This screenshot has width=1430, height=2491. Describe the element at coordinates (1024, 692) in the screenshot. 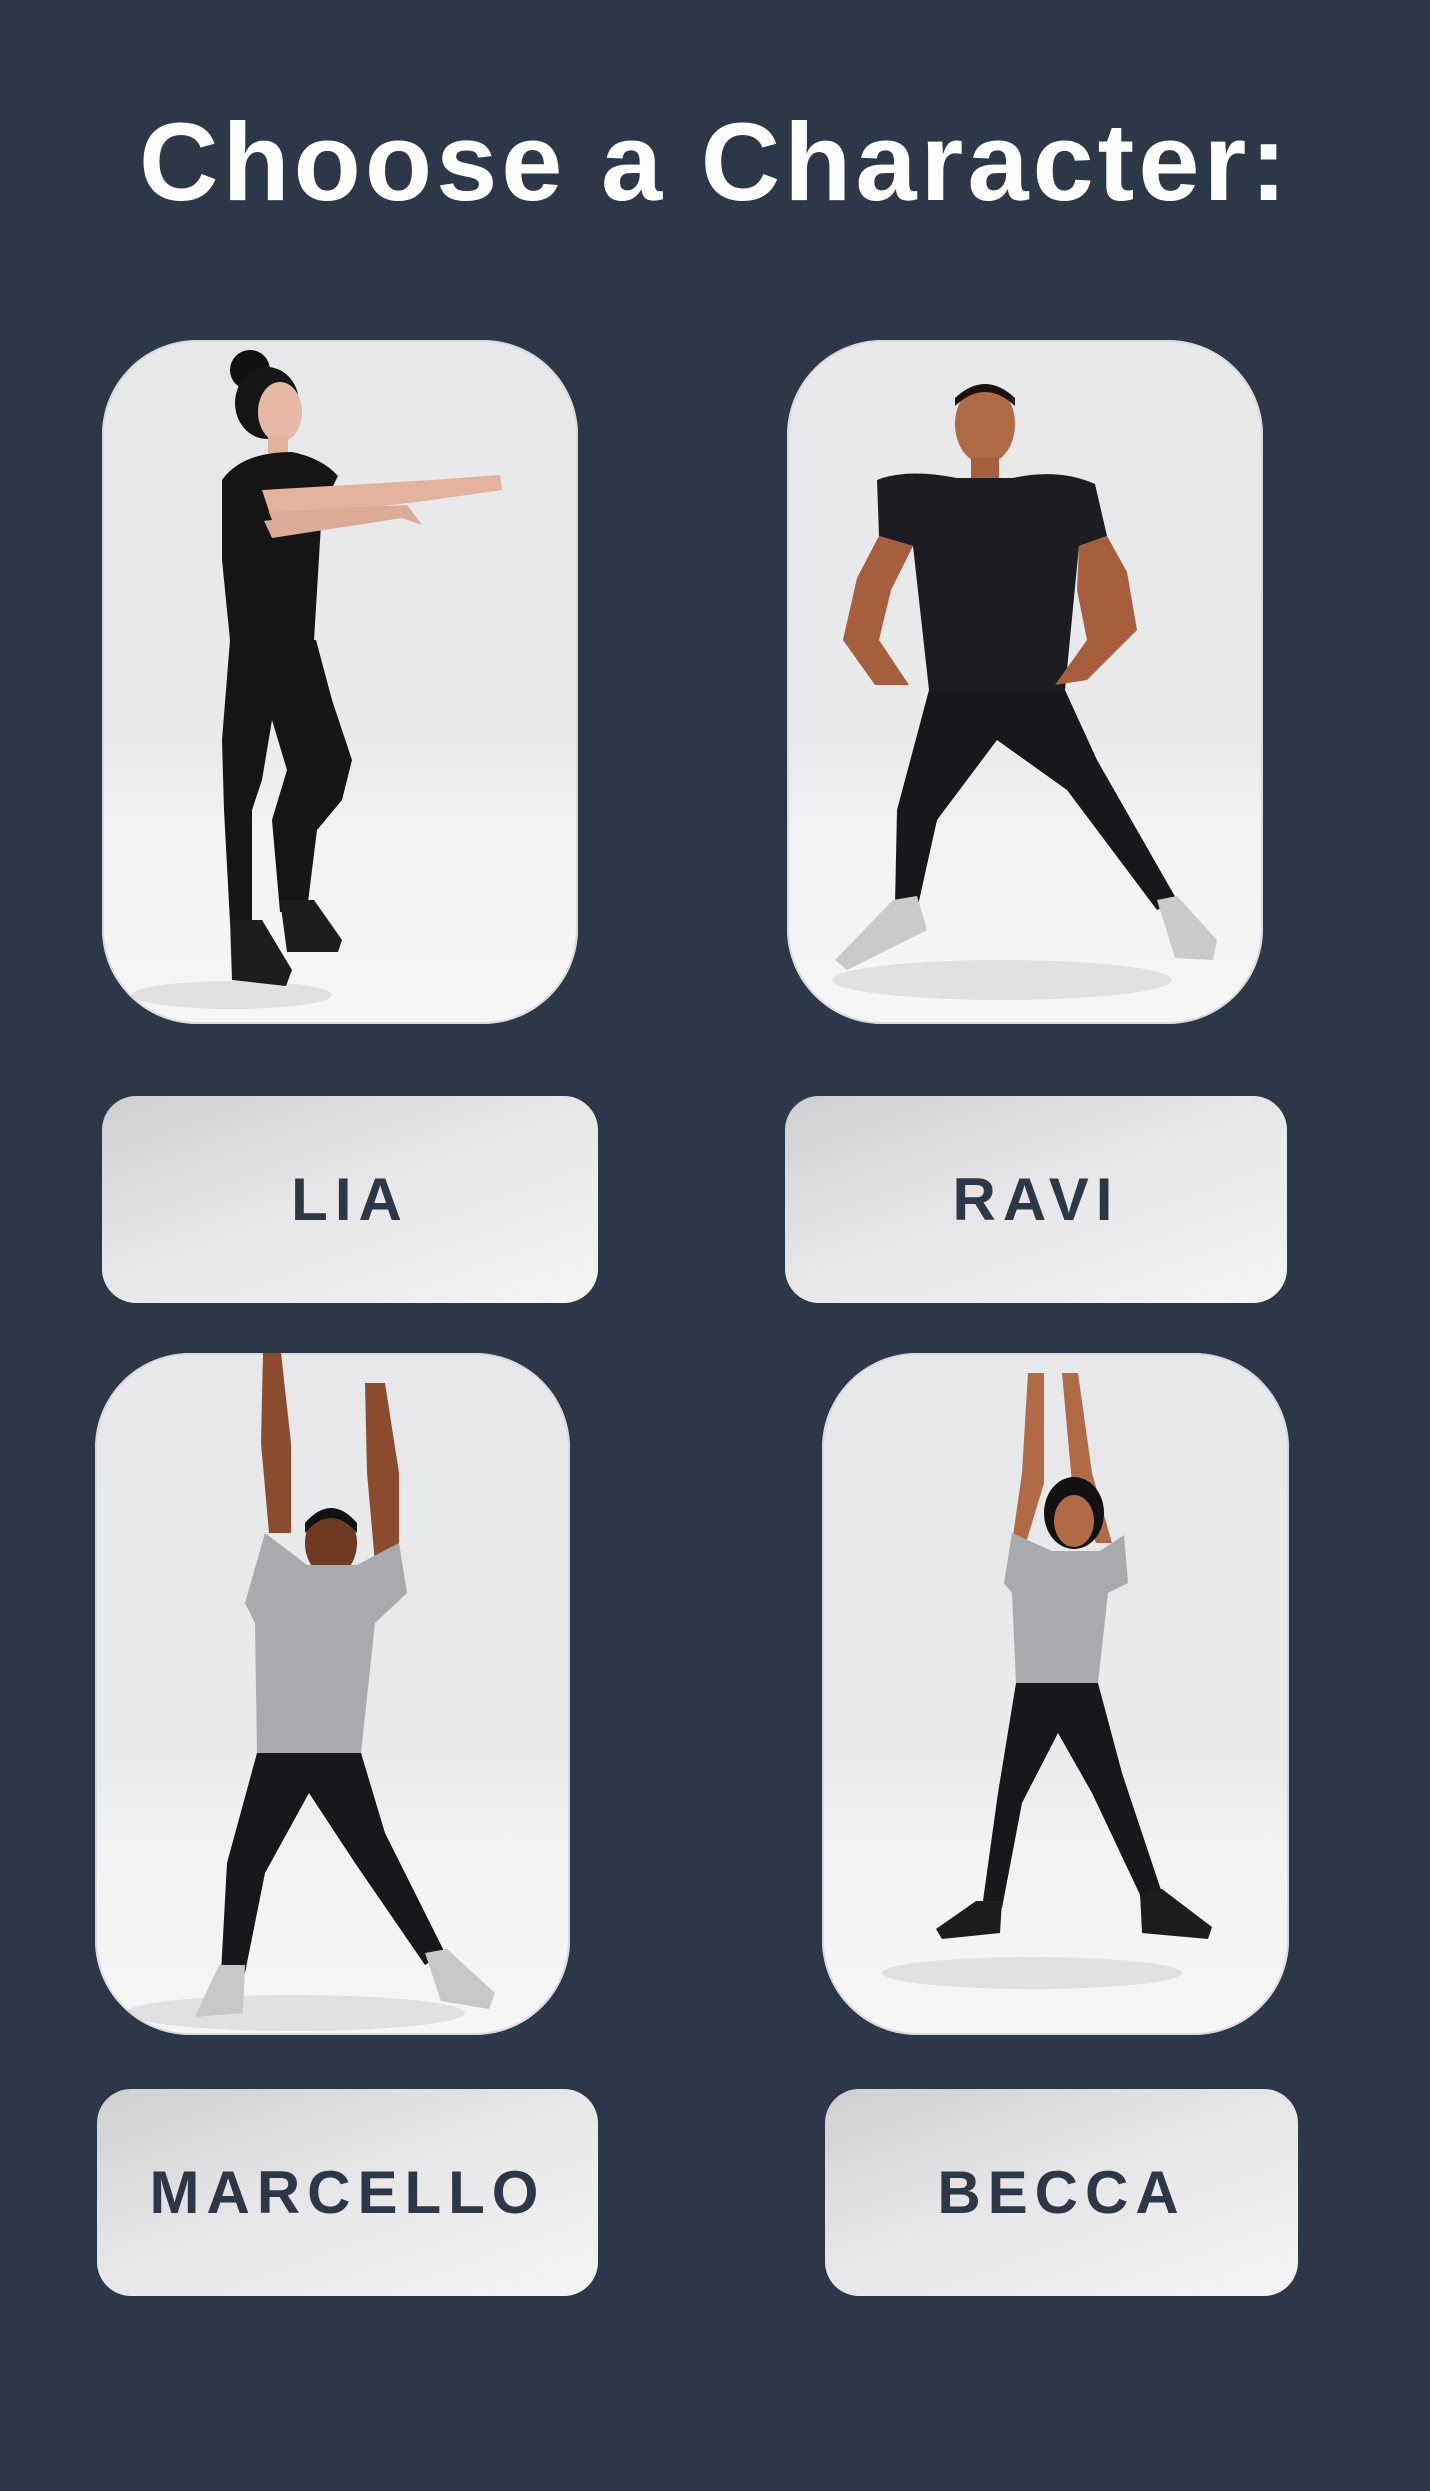

I see `ravi-avatar-image` at that location.